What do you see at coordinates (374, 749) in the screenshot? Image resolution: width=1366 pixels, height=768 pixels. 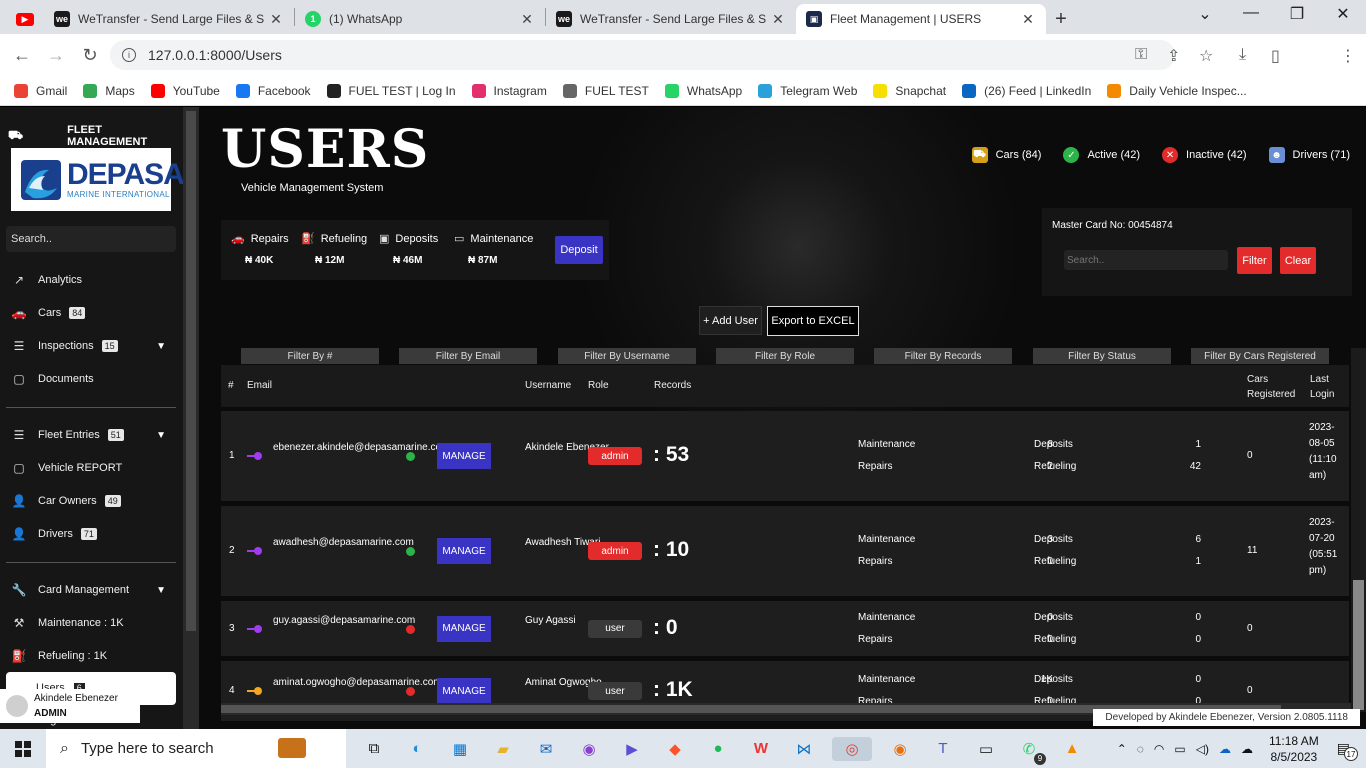 I see `task-view-icon: ⧉` at bounding box center [374, 749].